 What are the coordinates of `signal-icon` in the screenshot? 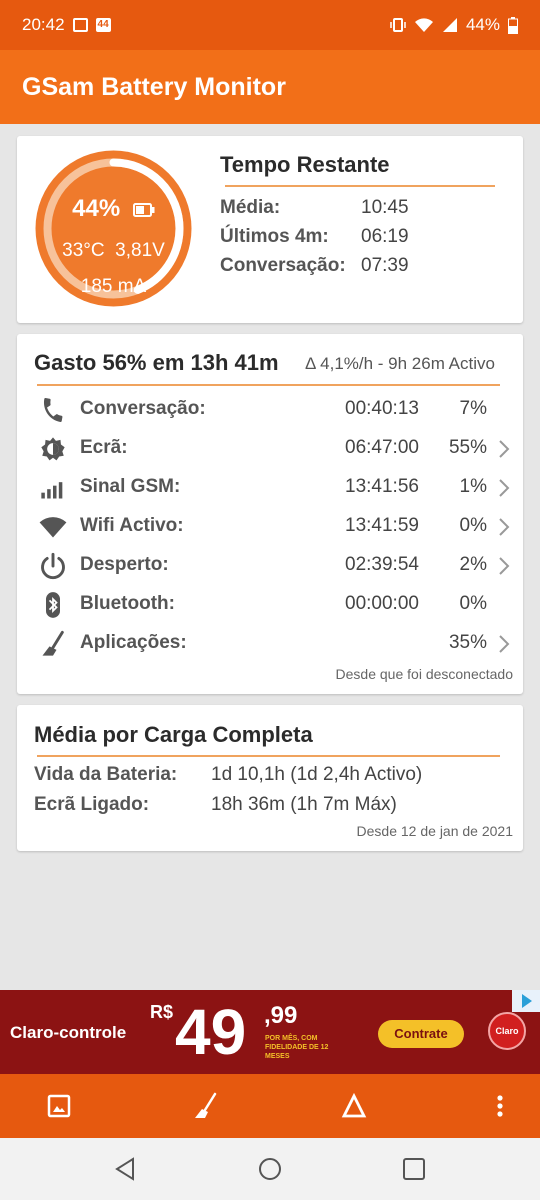 It's located at (449, 25).